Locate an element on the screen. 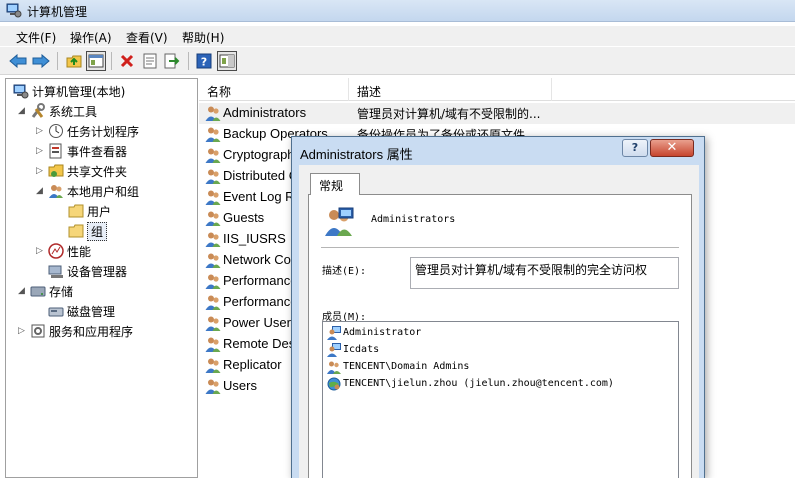  tree-label: 磁盘管理 is located at coordinates (91, 311).